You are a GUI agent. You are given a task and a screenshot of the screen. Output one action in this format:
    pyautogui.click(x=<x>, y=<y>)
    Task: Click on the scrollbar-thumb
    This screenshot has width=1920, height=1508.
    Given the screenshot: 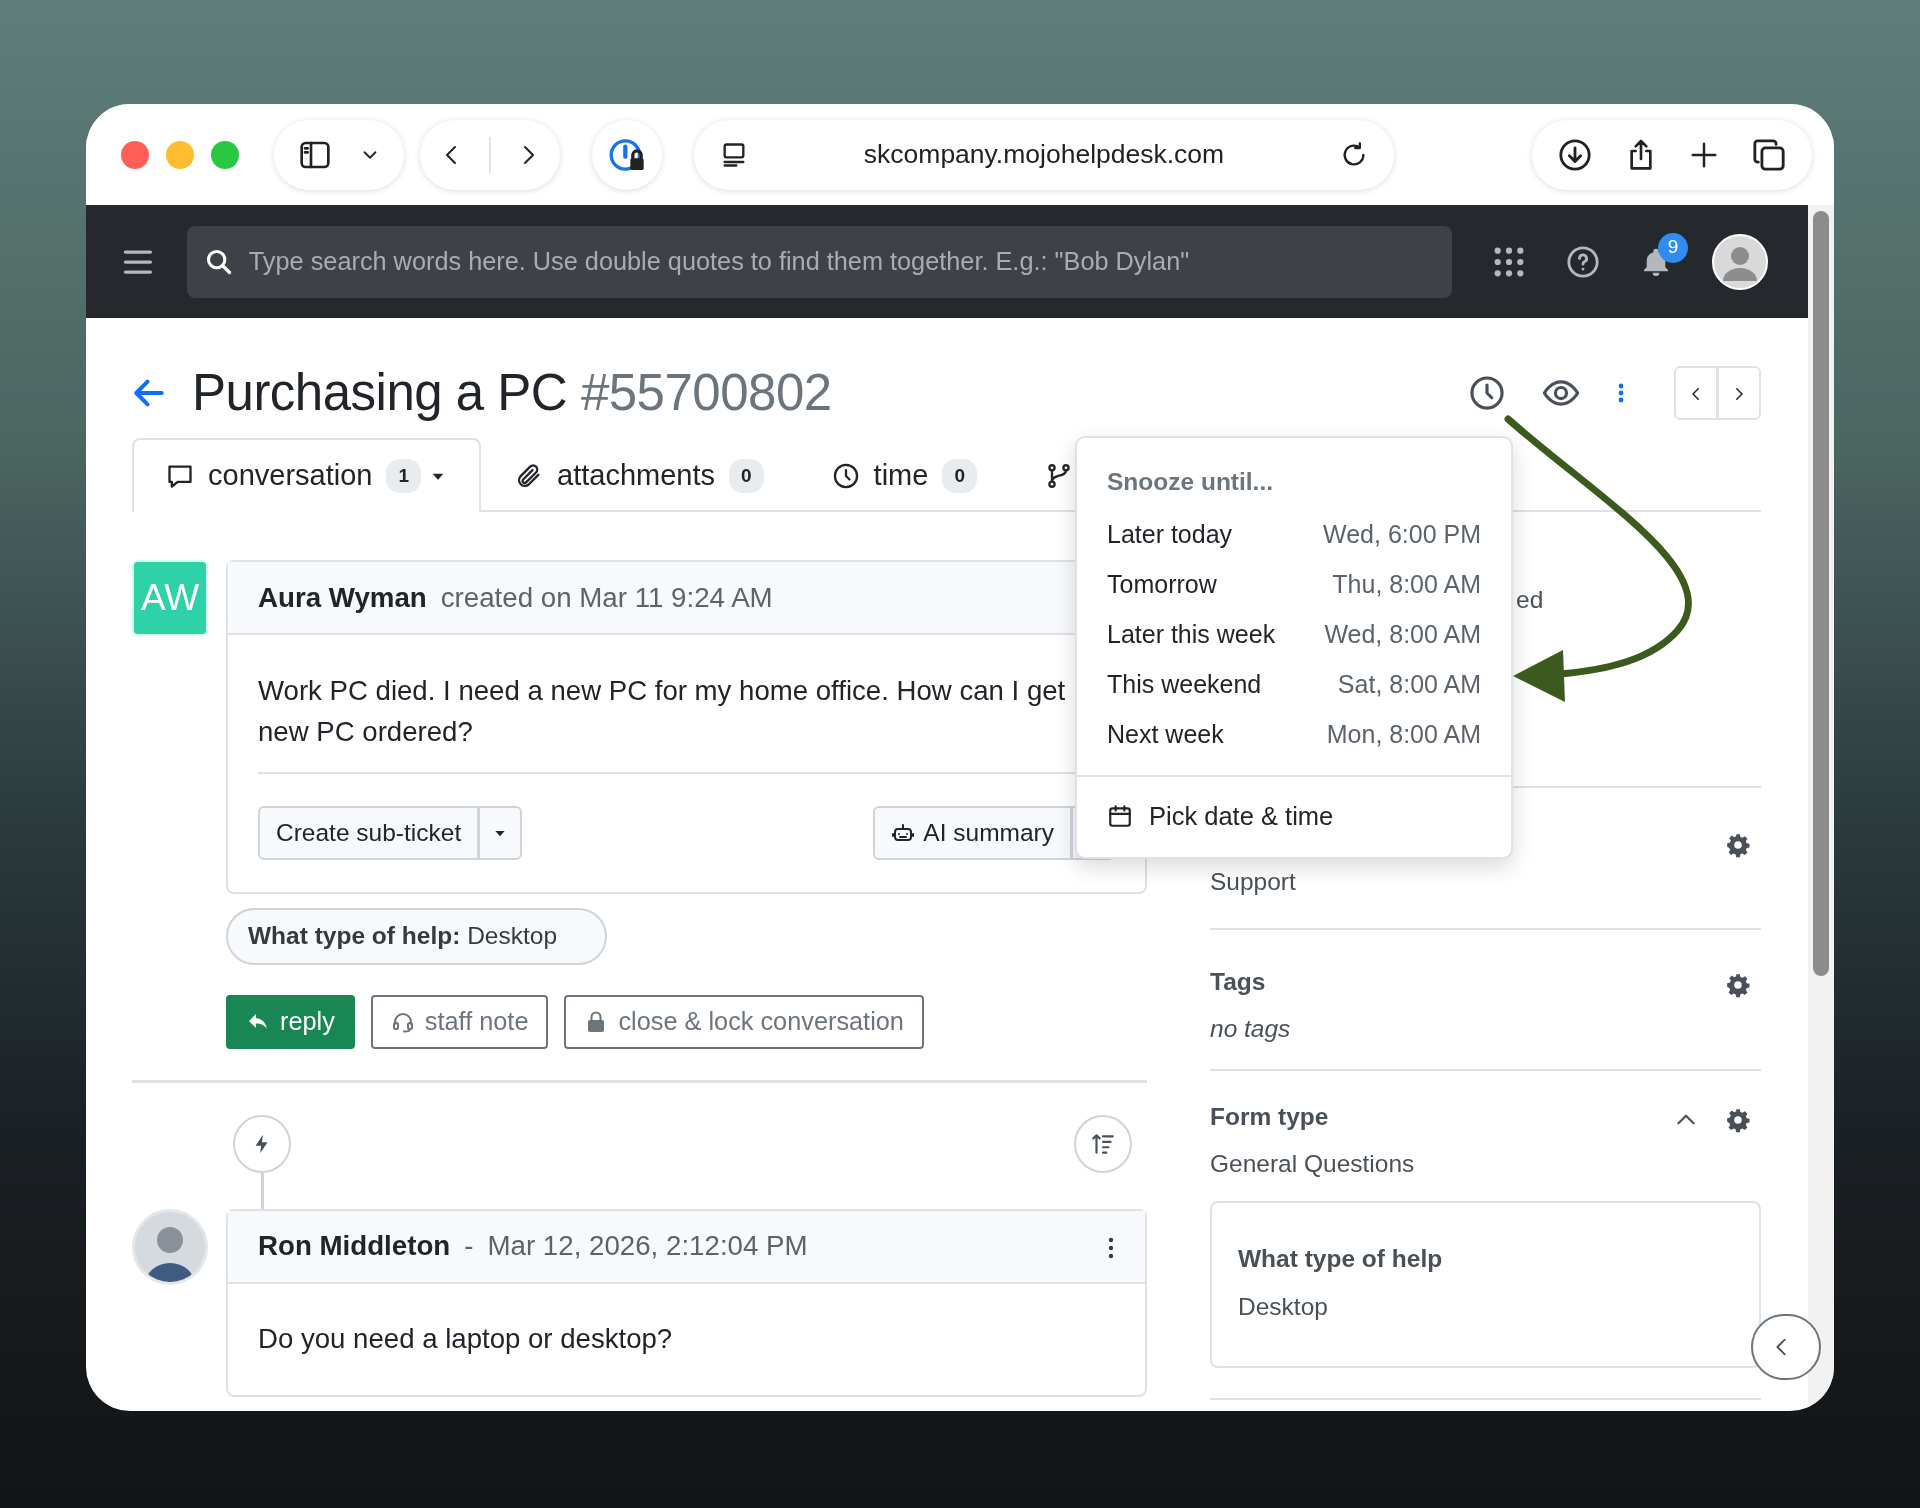 What is the action you would take?
    pyautogui.click(x=1821, y=593)
    